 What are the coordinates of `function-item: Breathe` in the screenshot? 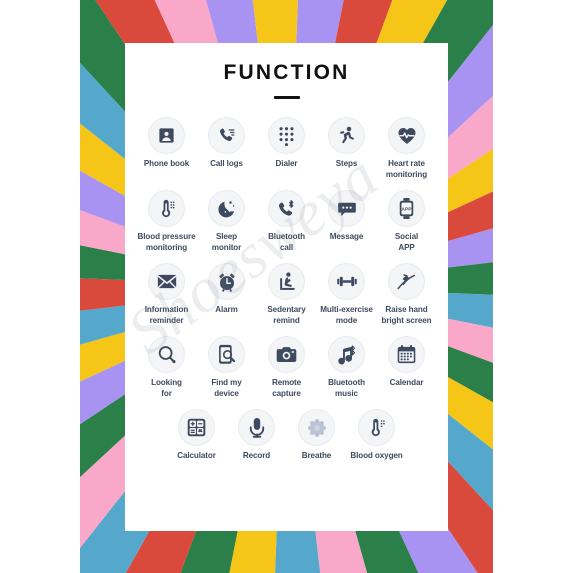 It's located at (317, 435).